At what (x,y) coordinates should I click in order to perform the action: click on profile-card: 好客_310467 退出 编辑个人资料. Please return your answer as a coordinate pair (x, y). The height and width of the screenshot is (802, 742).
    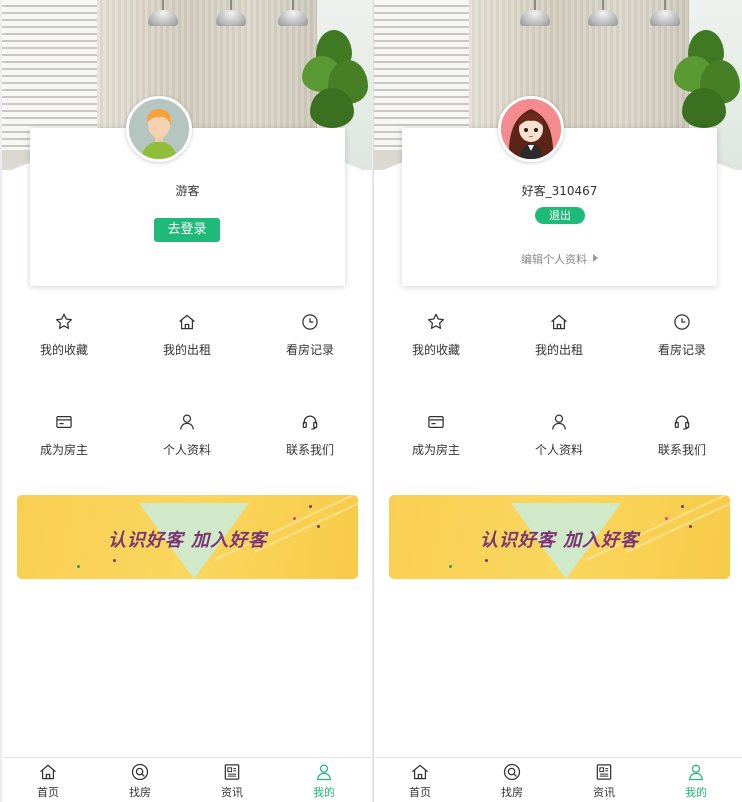
    Looking at the image, I should click on (559, 207).